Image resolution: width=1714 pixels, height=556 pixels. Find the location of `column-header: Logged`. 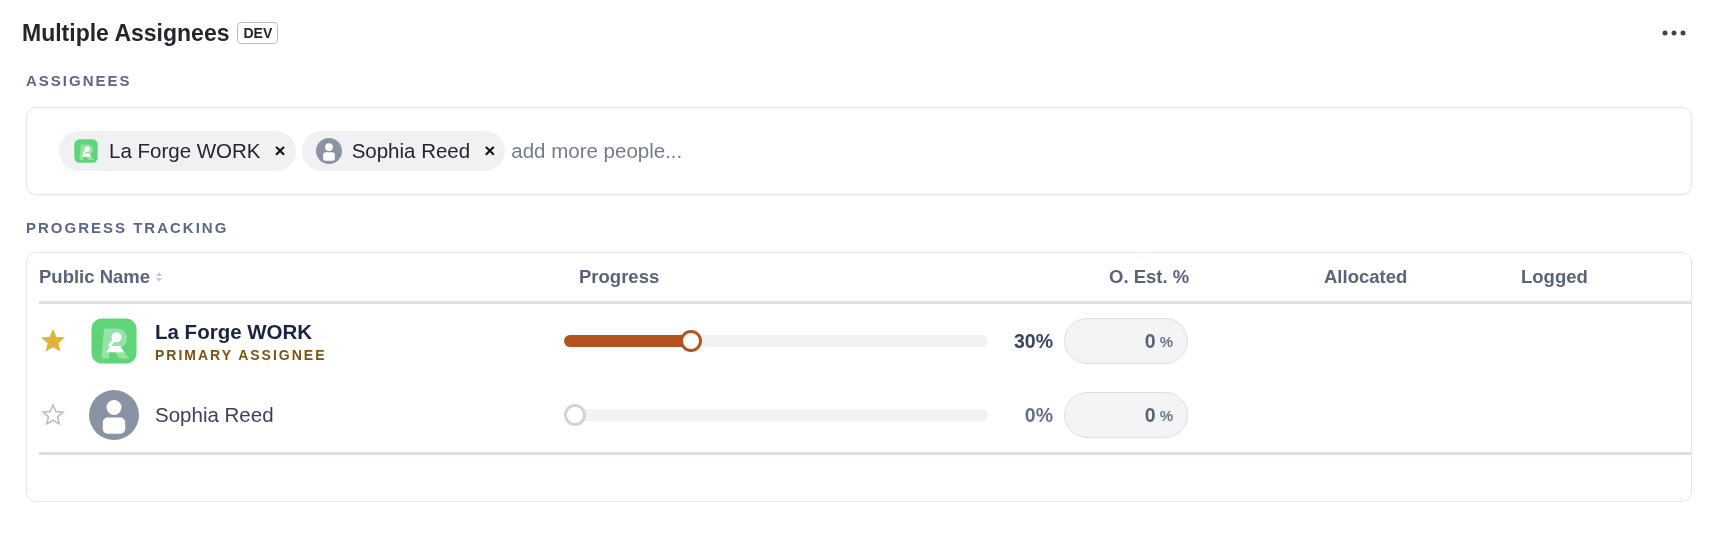

column-header: Logged is located at coordinates (1555, 277).